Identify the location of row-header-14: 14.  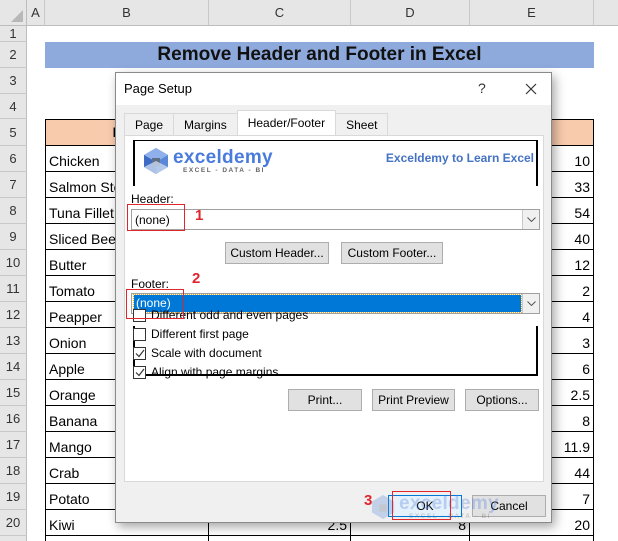
(13, 367).